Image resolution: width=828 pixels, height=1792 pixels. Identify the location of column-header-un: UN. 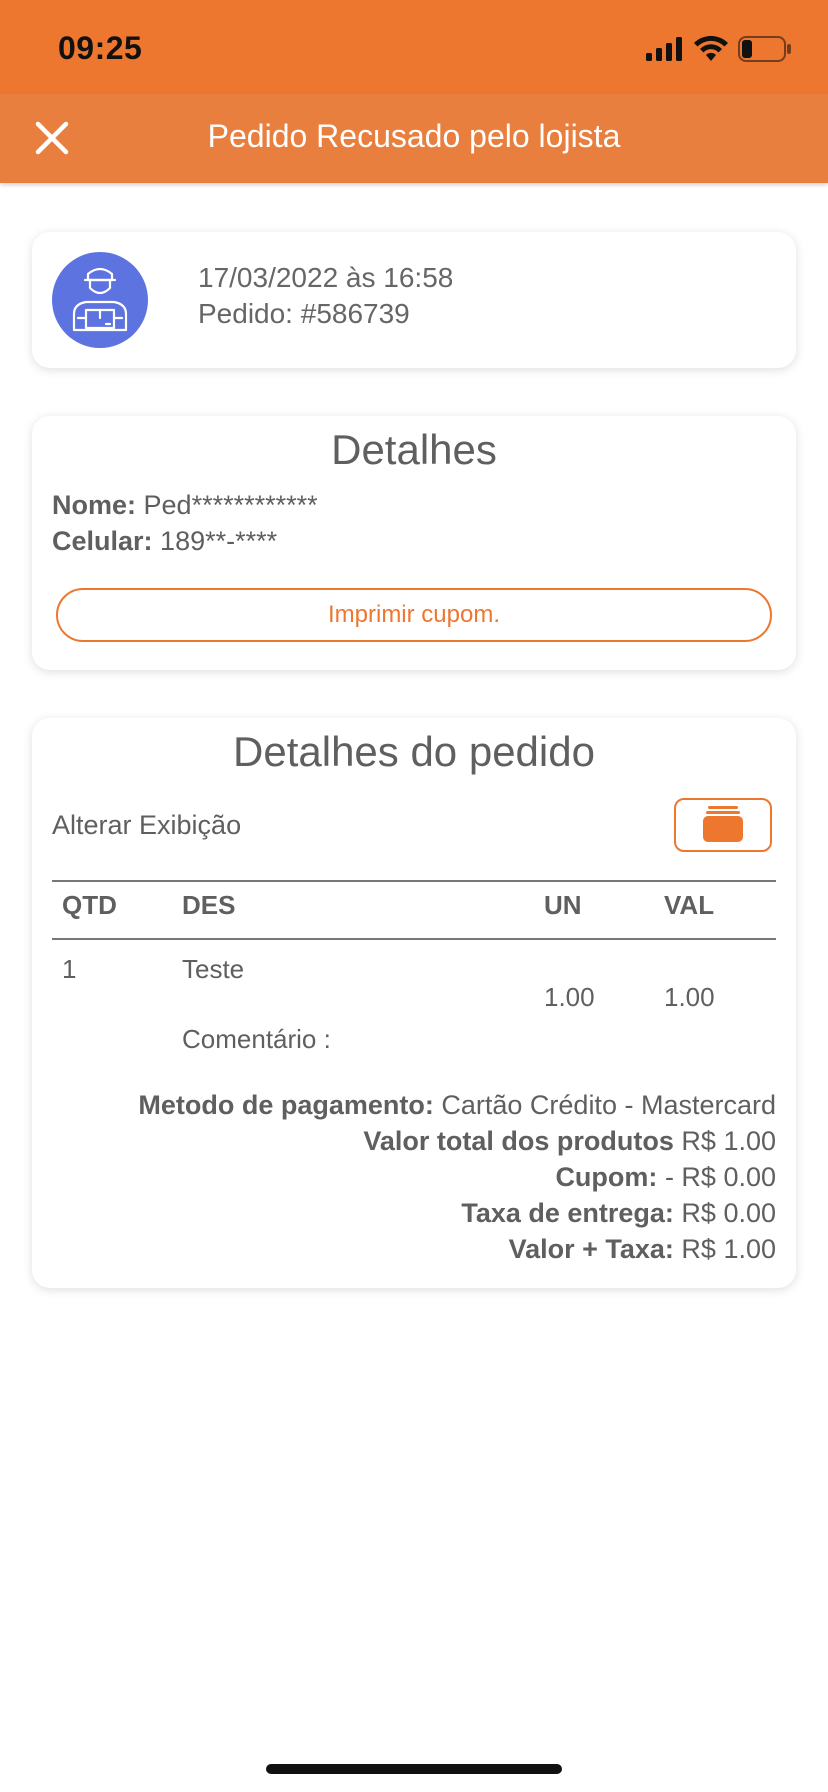
(563, 905).